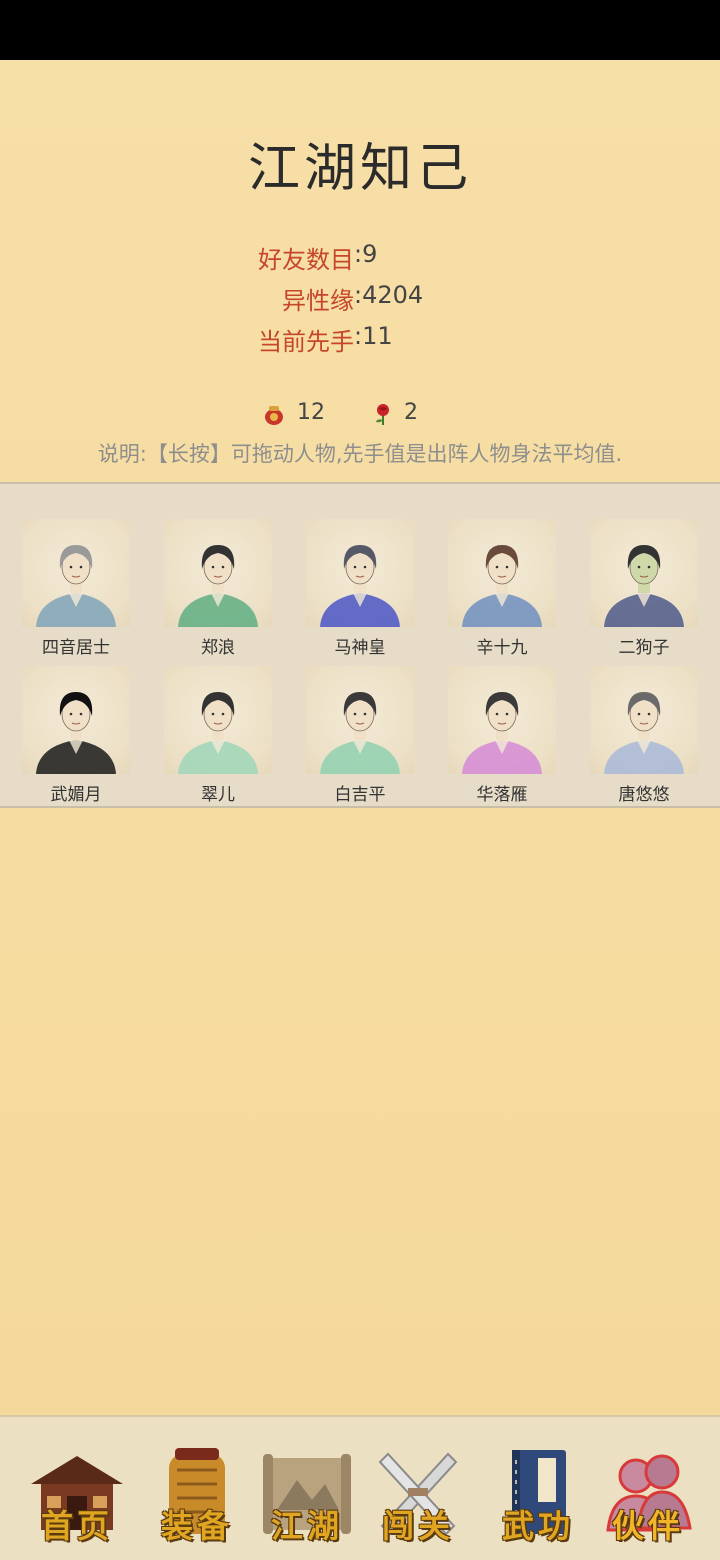 Image resolution: width=720 pixels, height=1560 pixels. Describe the element at coordinates (366, 254) in the screenshot. I see `stat-value: :9` at that location.